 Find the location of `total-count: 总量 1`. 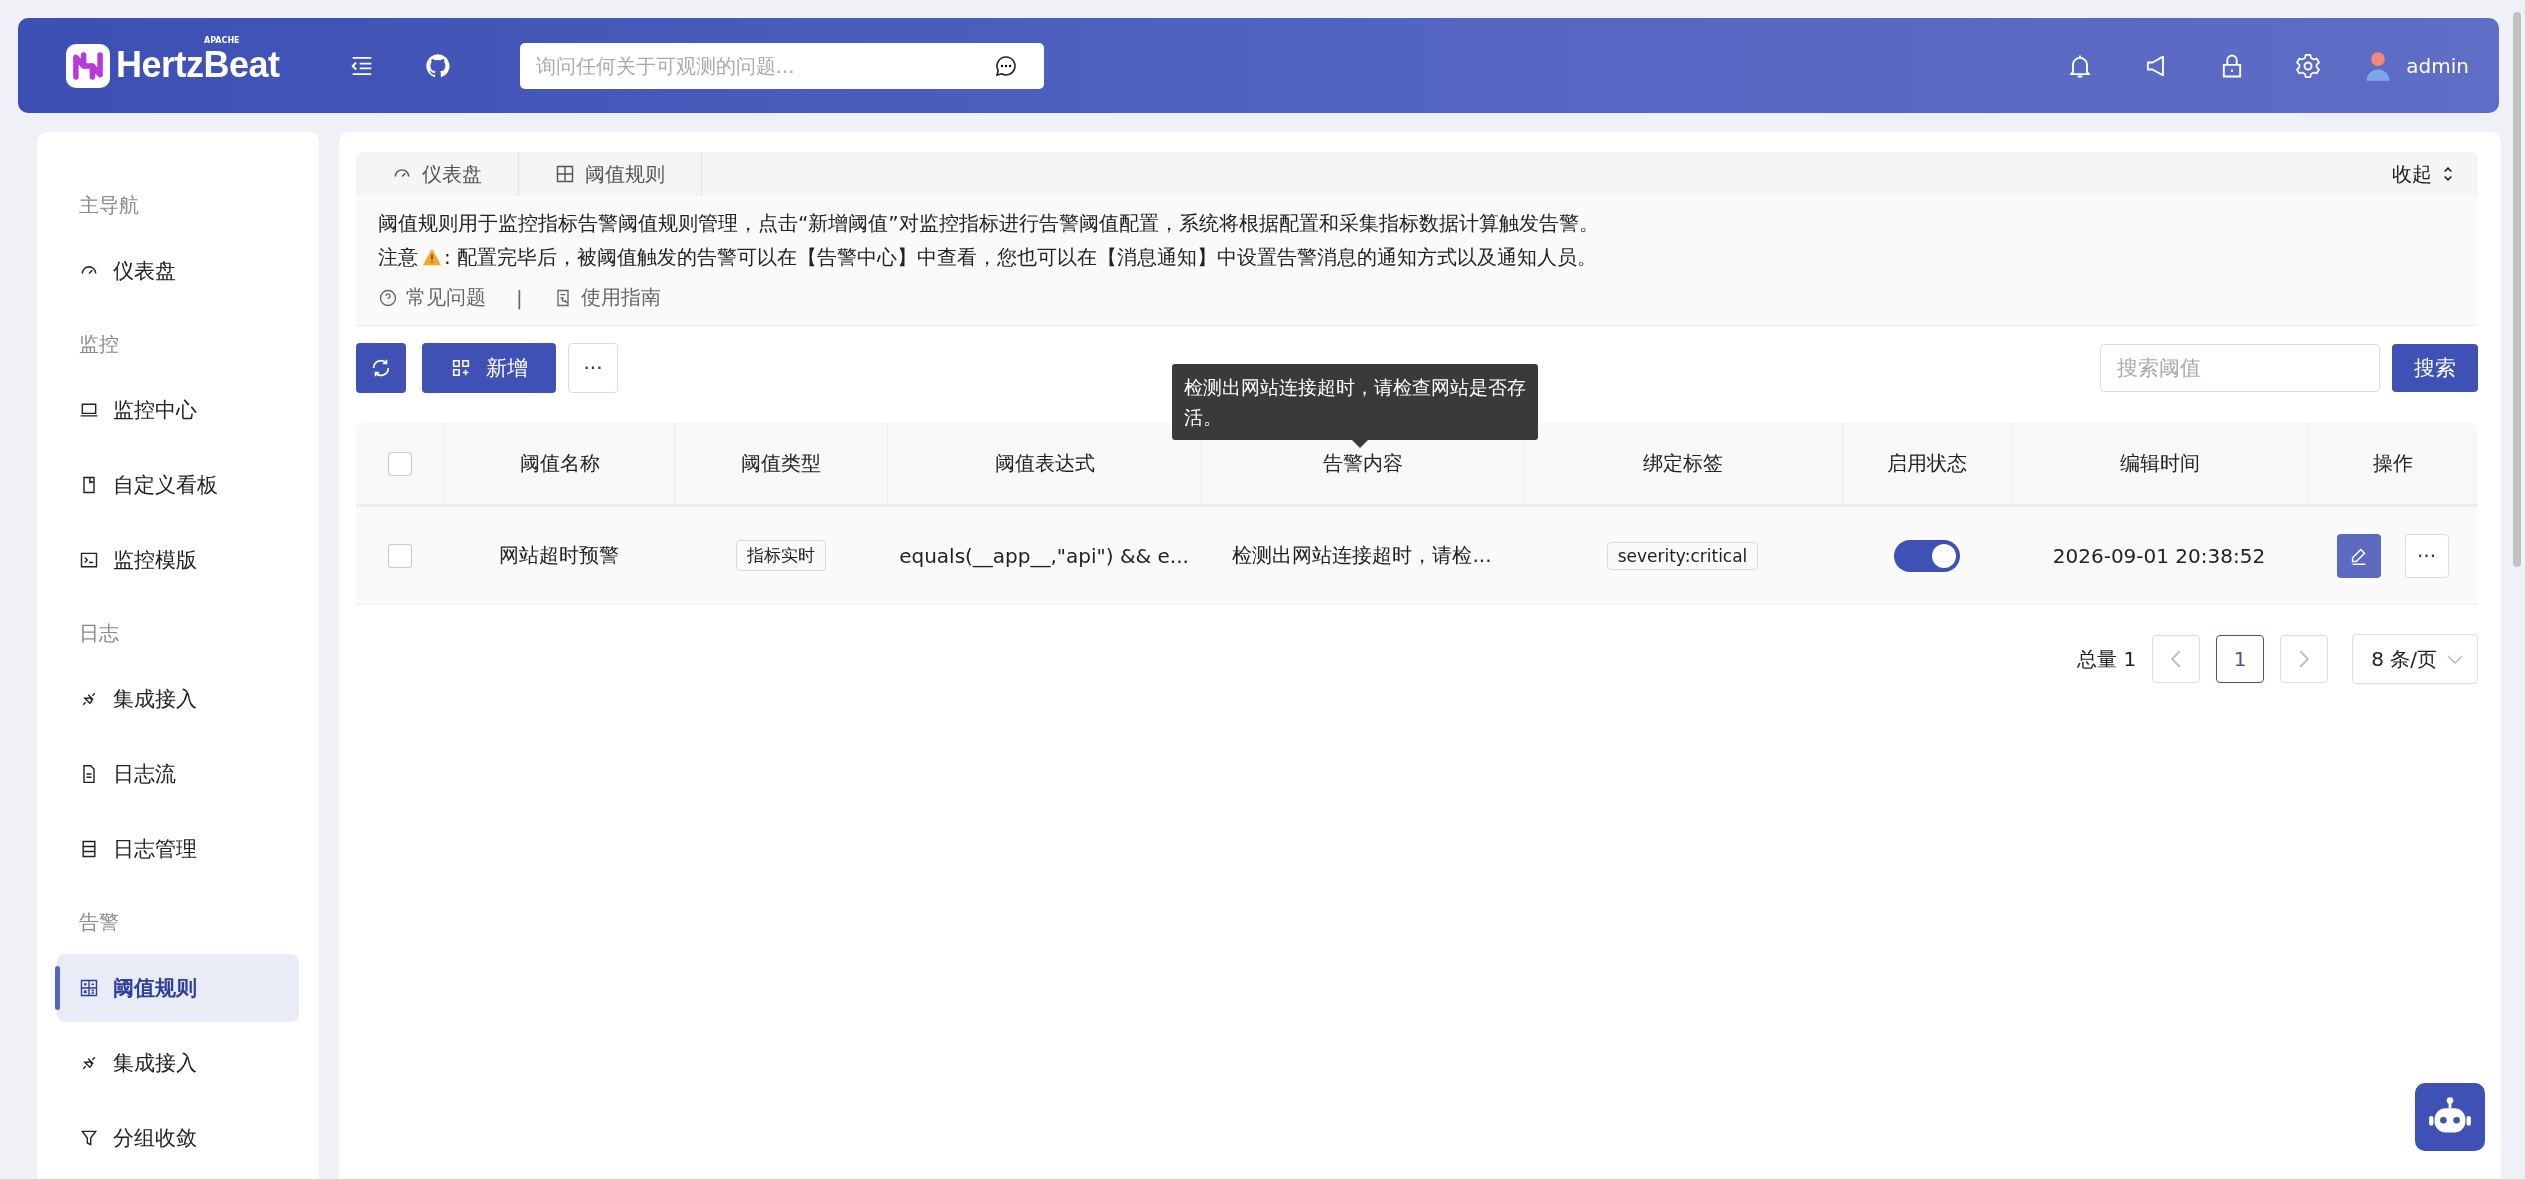

total-count: 总量 1 is located at coordinates (2107, 659).